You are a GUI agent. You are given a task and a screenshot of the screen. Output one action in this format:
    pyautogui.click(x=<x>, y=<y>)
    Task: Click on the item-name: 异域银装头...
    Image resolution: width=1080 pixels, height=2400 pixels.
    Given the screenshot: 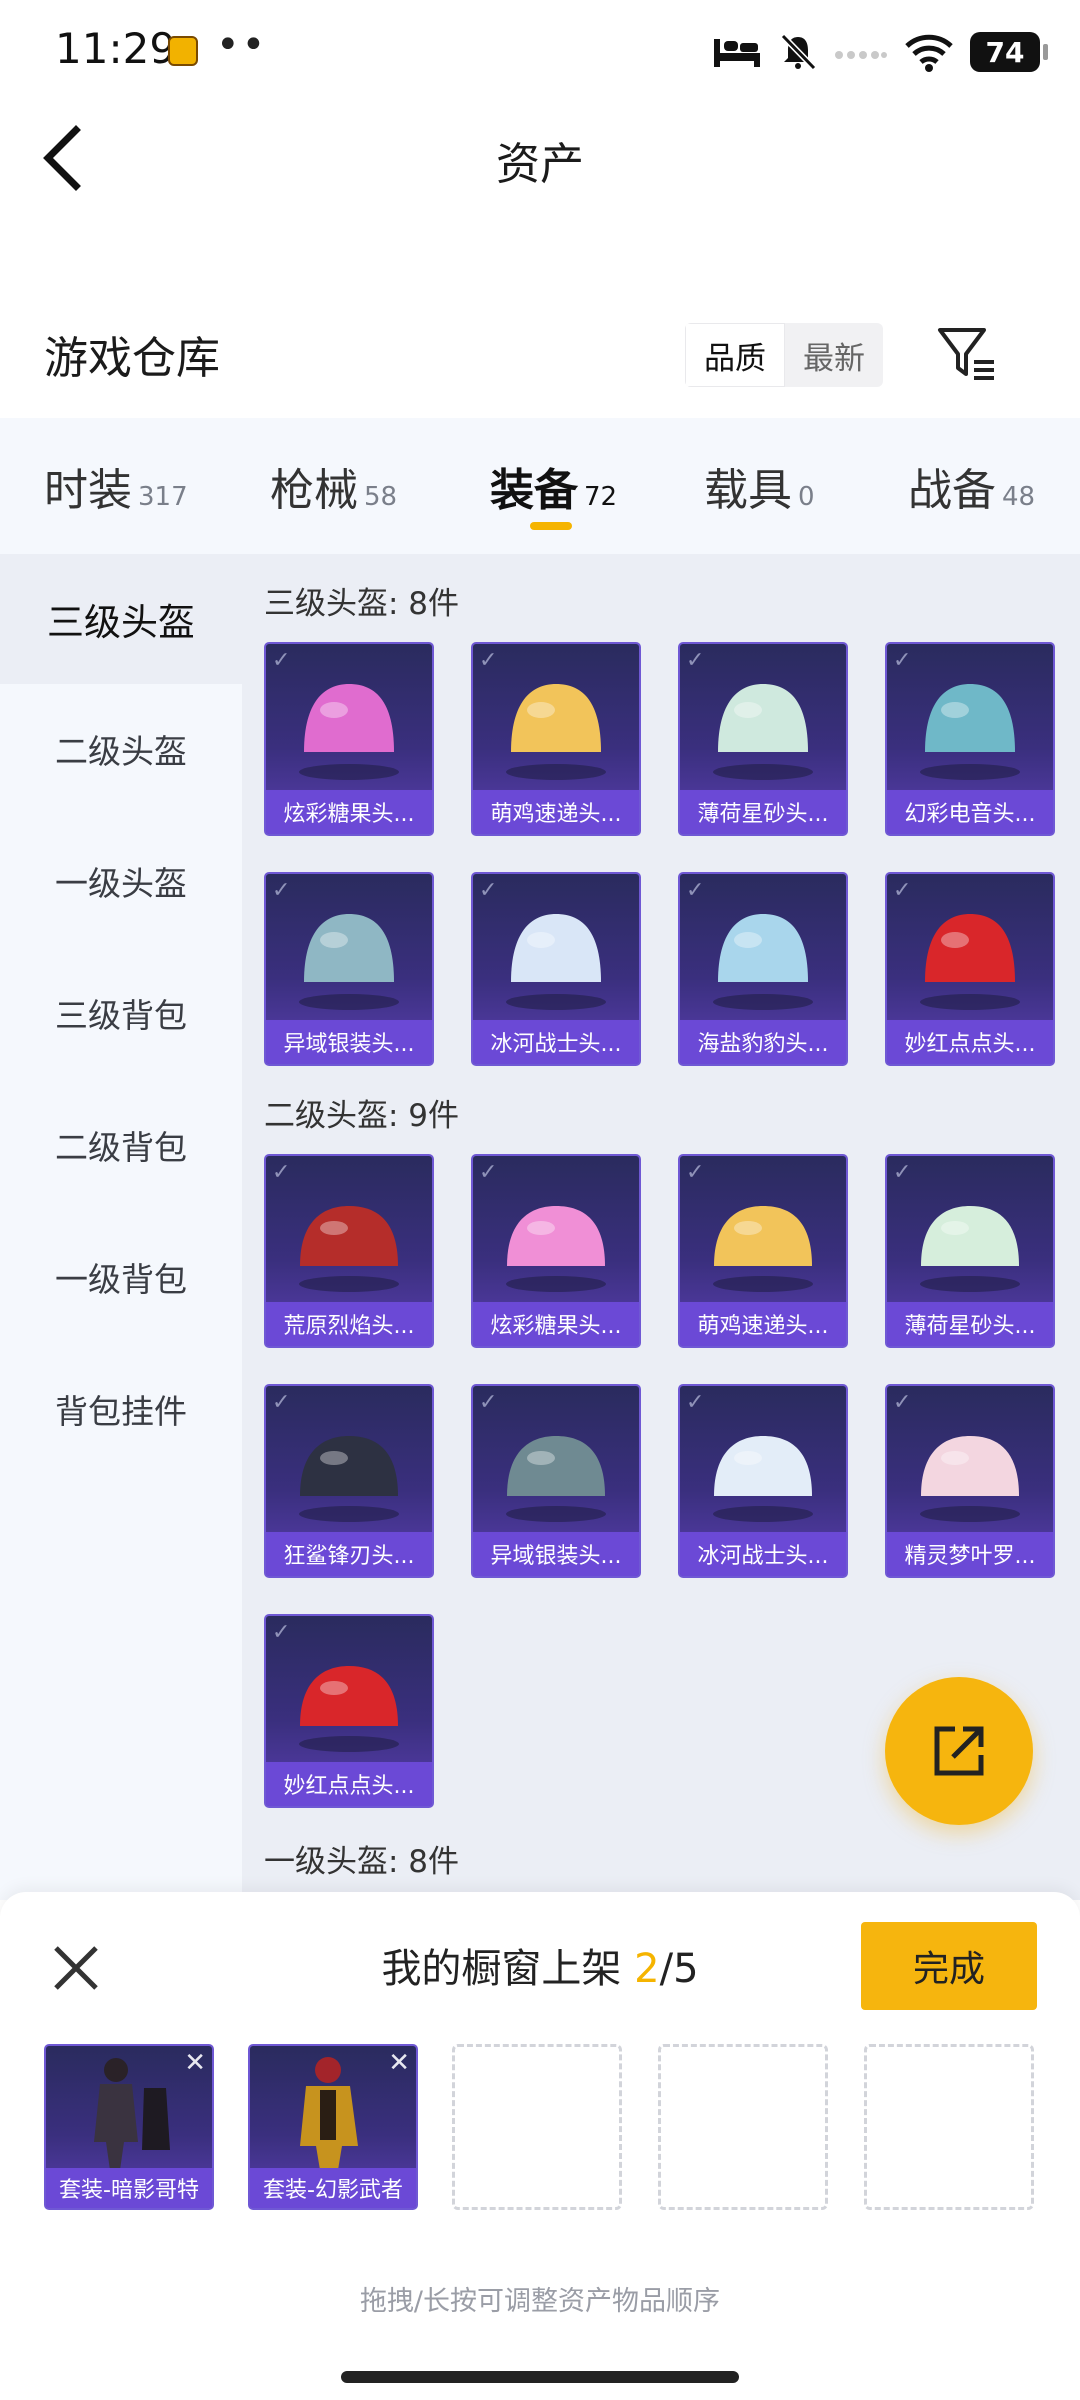 What is the action you would take?
    pyautogui.click(x=556, y=1556)
    